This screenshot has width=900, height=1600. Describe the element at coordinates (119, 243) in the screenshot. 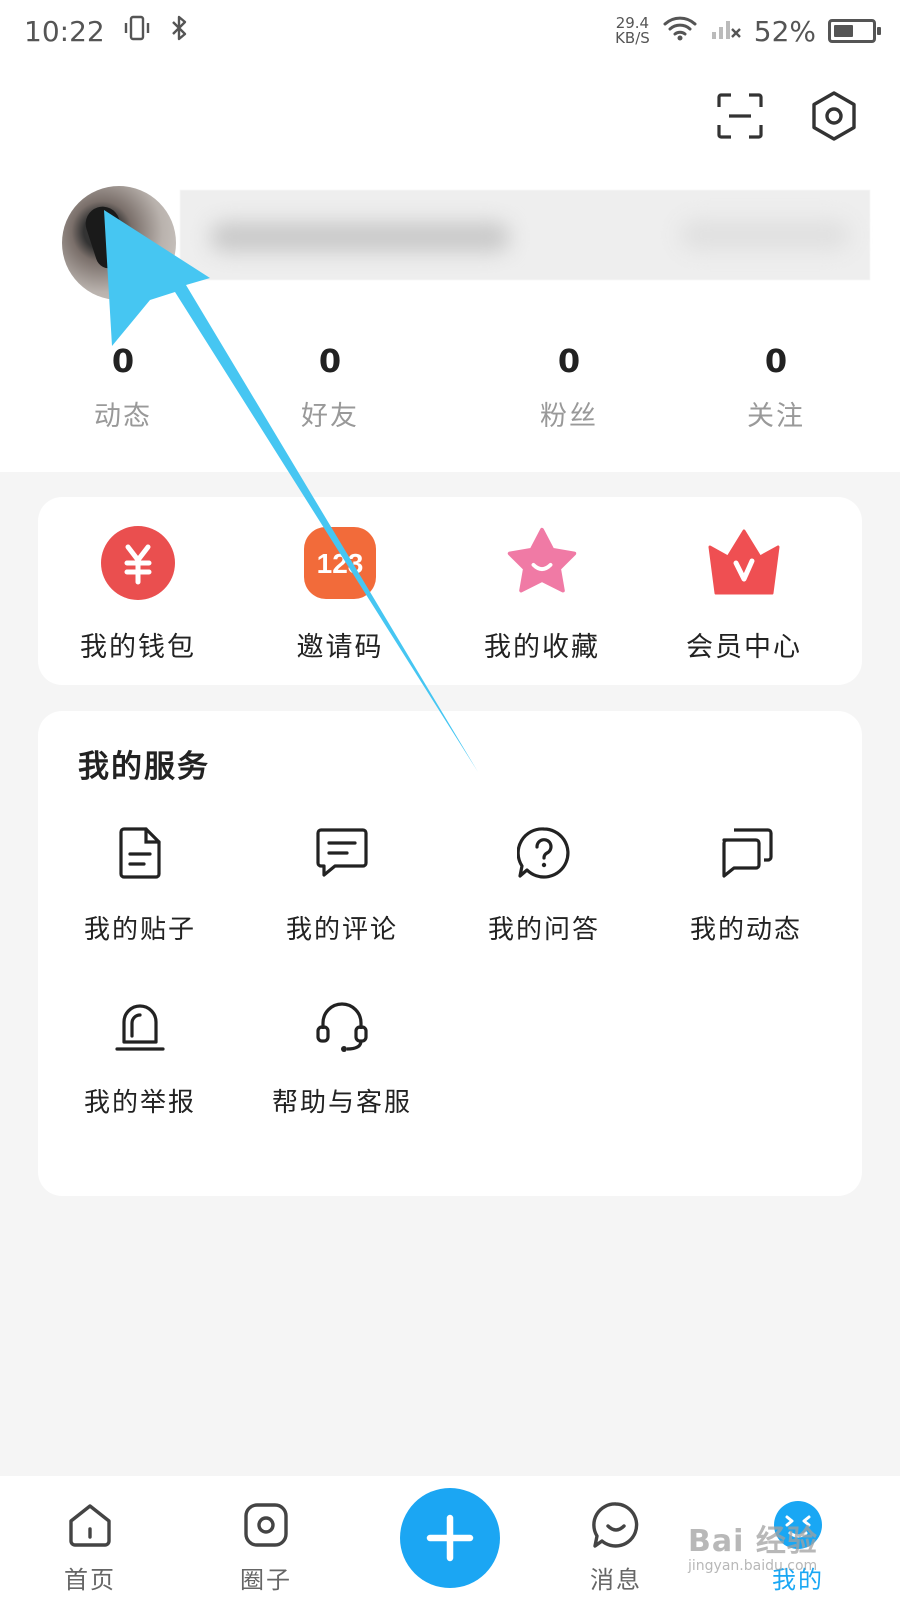

I see `avatar` at that location.